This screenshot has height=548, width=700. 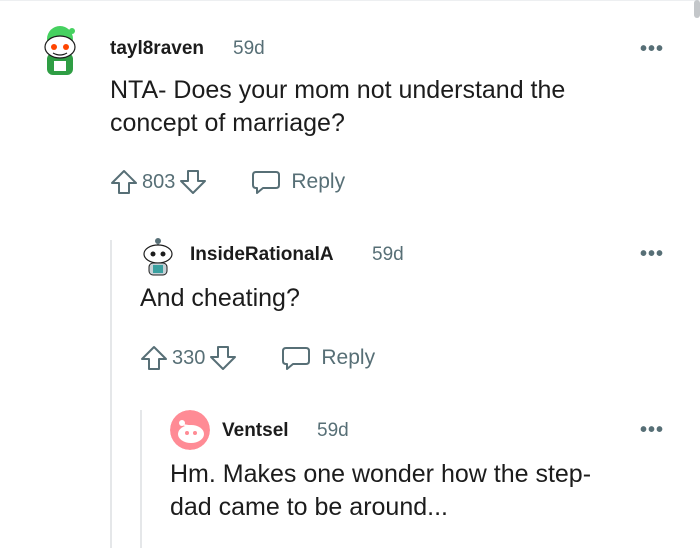 What do you see at coordinates (333, 430) in the screenshot?
I see `comment-timestamp: 59d` at bounding box center [333, 430].